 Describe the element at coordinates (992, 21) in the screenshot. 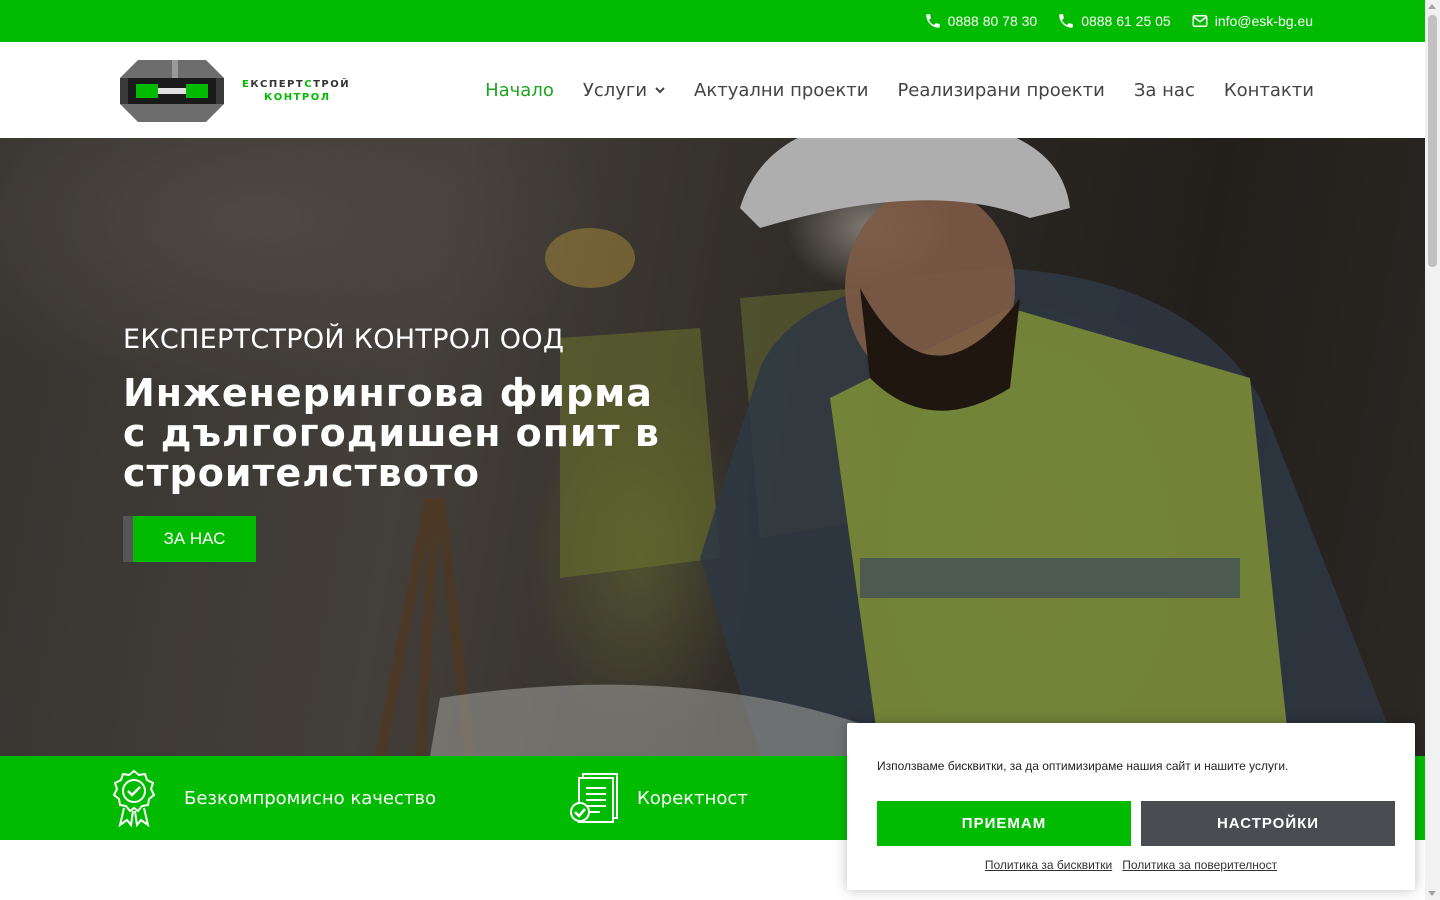

I see `phone-number-1: 0888 80 78 30` at that location.